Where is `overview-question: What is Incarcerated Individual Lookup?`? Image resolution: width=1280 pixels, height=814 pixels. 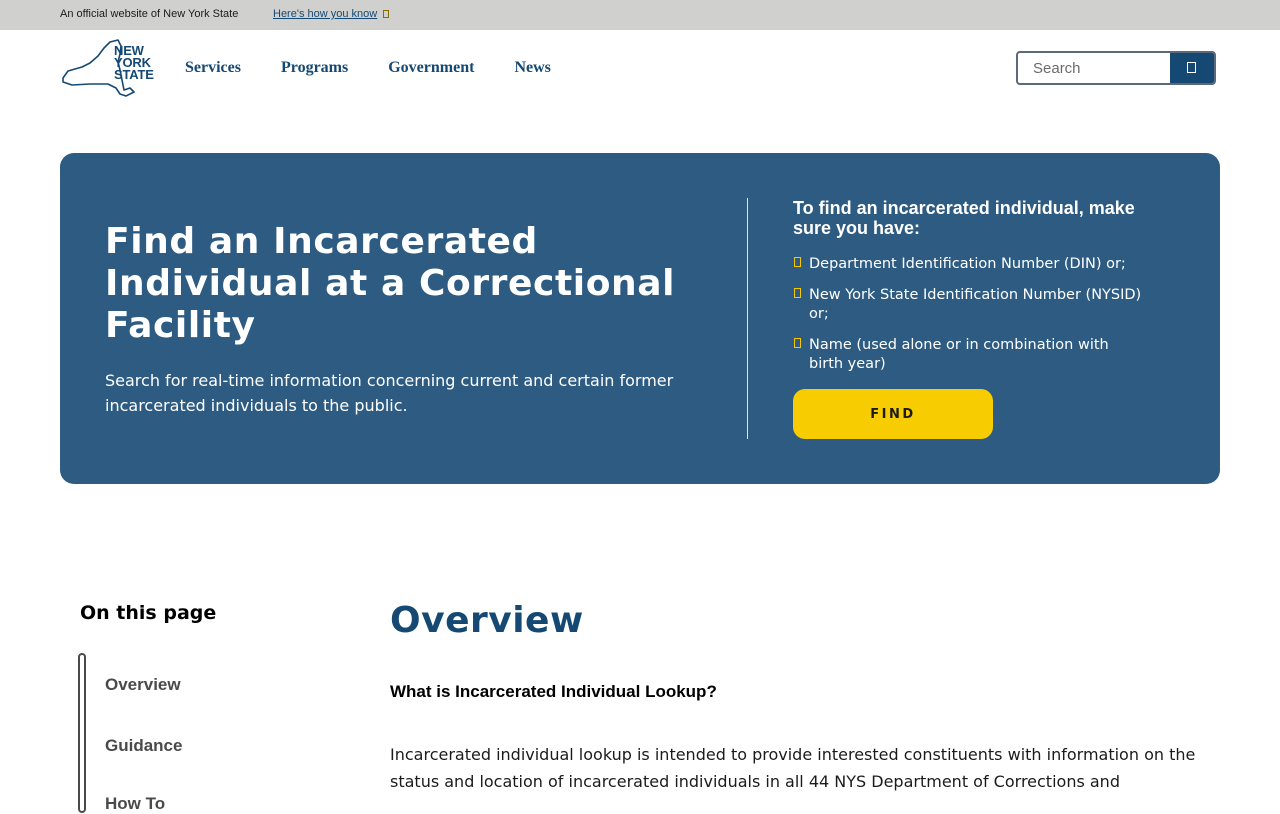
overview-question: What is Incarcerated Individual Lookup? is located at coordinates (553, 691).